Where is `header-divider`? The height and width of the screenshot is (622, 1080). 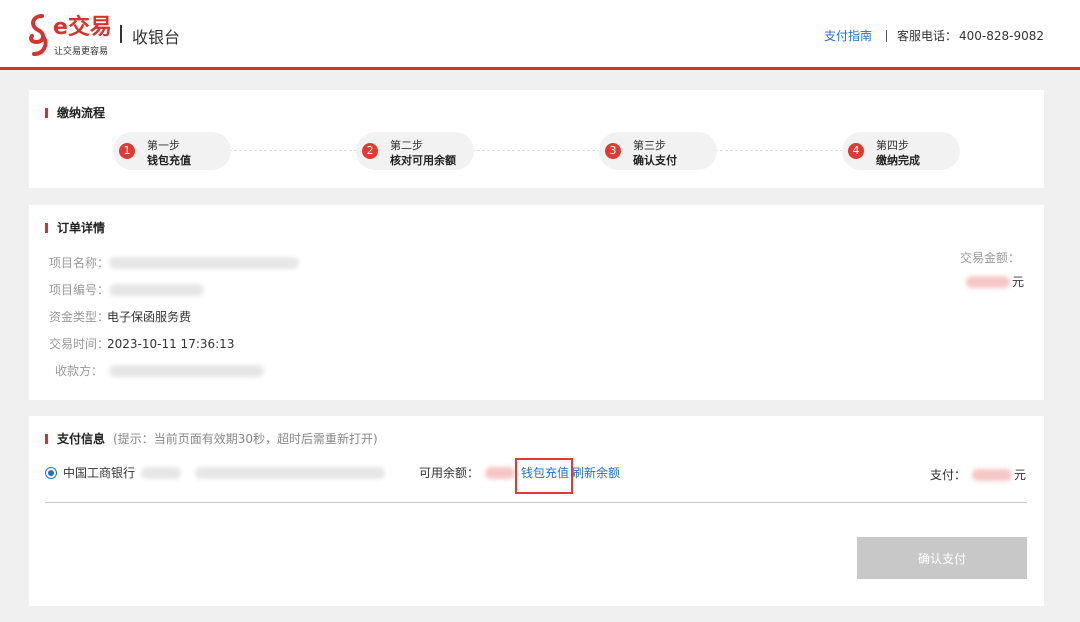
header-divider is located at coordinates (121, 34).